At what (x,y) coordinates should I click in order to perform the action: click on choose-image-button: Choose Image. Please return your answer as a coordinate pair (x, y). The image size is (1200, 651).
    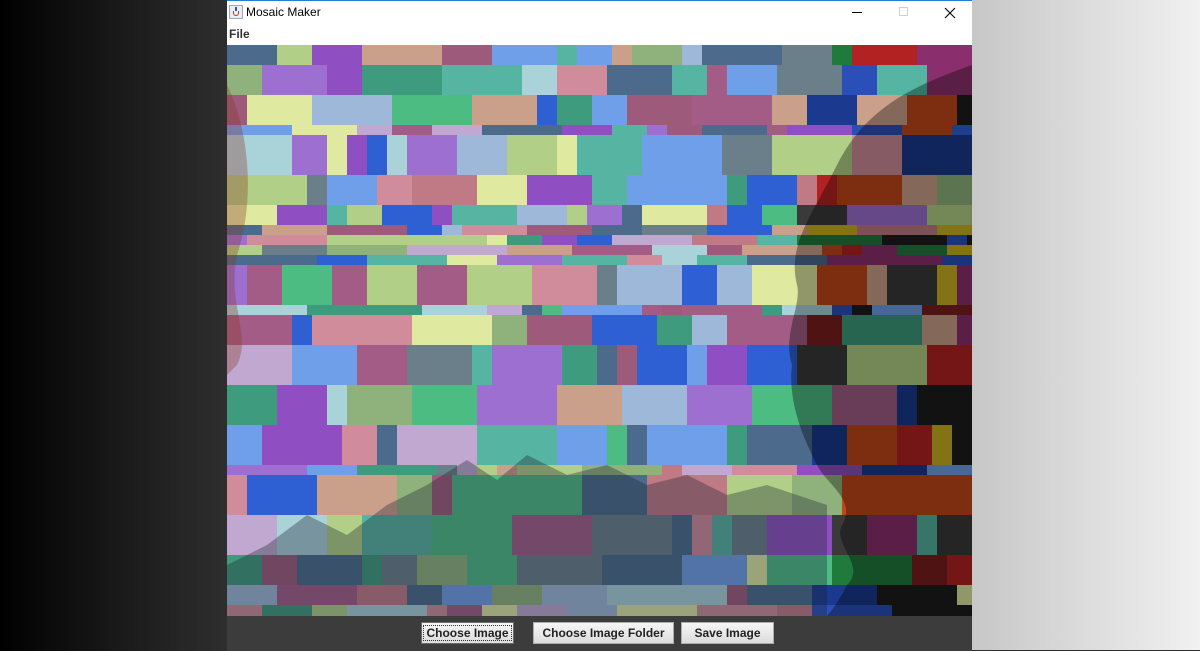
    Looking at the image, I should click on (467, 633).